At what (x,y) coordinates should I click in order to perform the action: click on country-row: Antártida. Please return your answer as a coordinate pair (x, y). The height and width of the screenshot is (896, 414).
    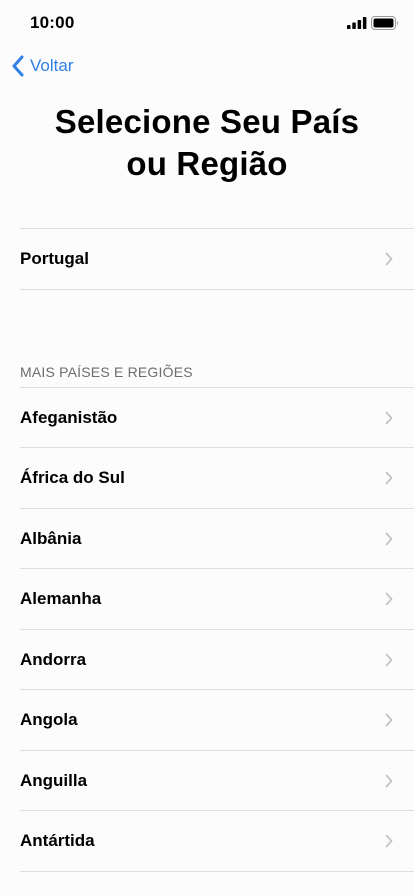
    Looking at the image, I should click on (207, 841).